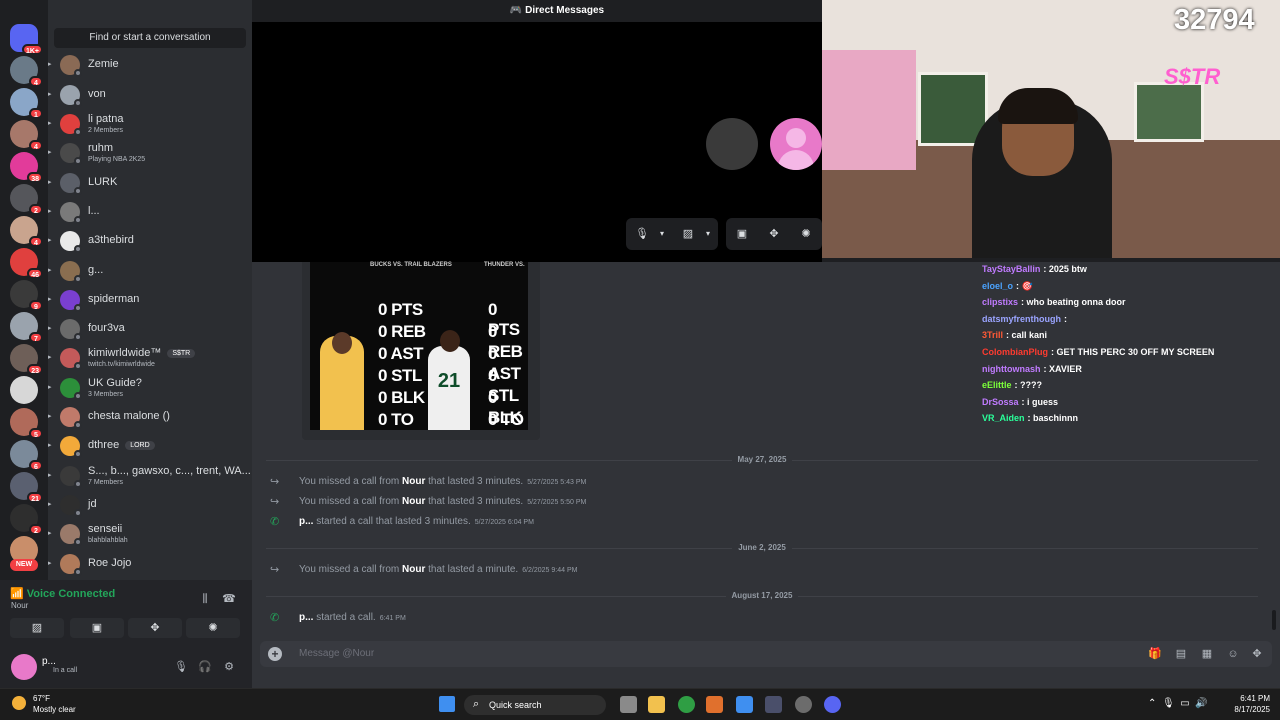 This screenshot has width=1280, height=720. I want to click on gif-icon: ▤, so click(1181, 654).